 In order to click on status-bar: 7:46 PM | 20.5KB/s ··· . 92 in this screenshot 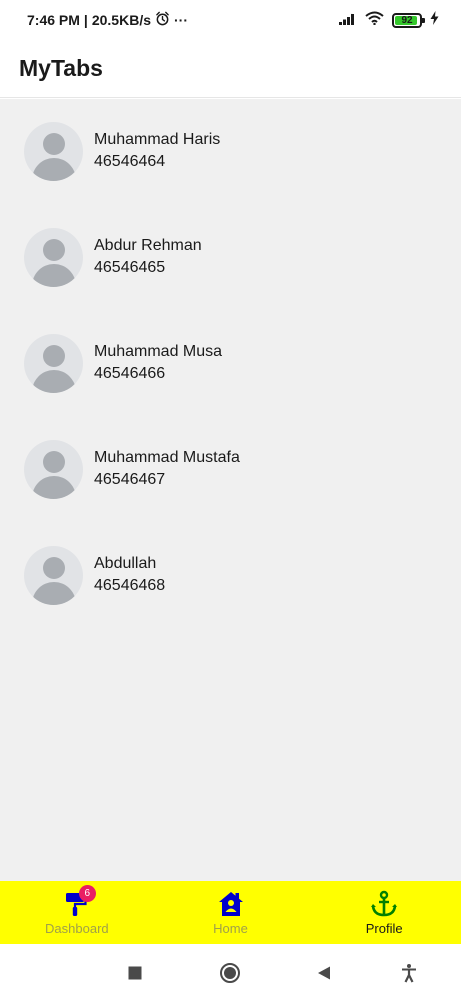, I will do `click(230, 20)`.